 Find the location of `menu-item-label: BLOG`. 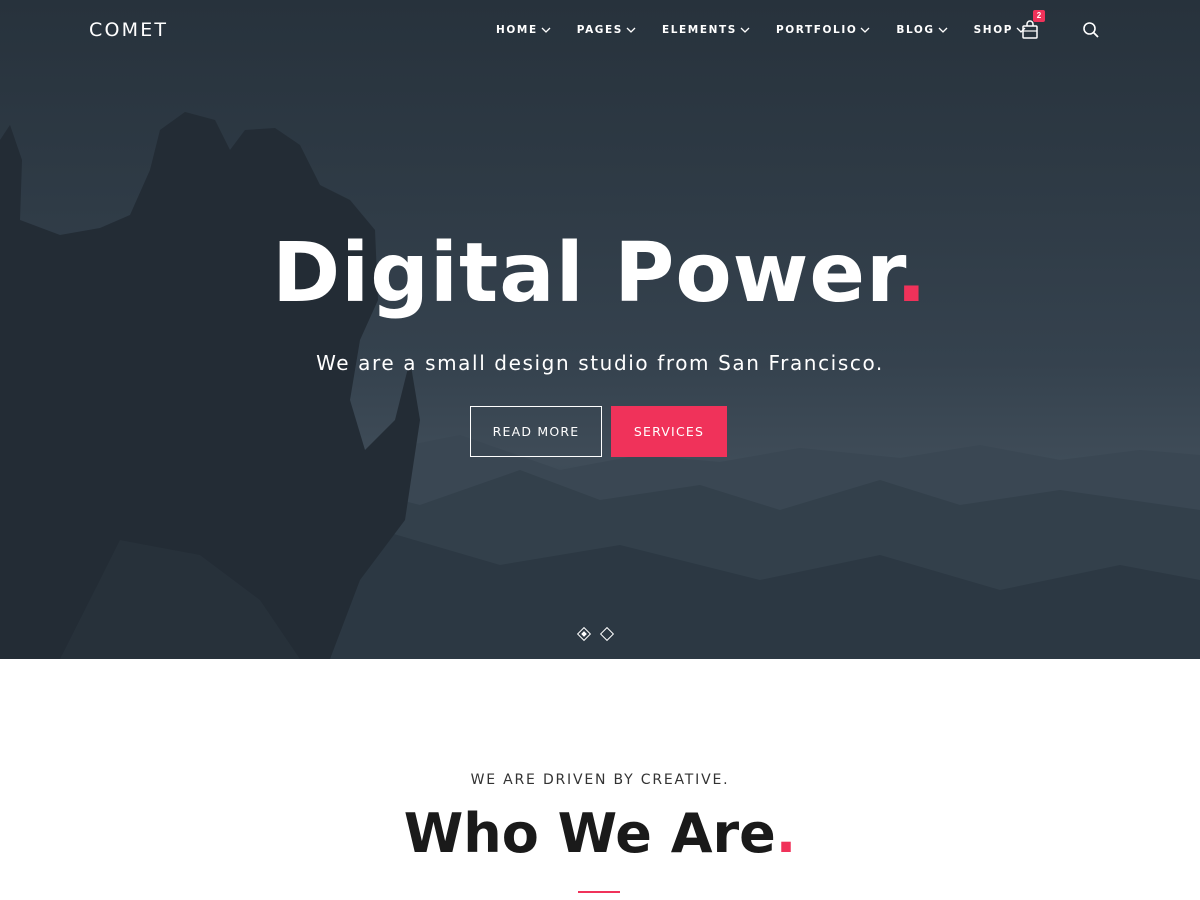

menu-item-label: BLOG is located at coordinates (915, 30).